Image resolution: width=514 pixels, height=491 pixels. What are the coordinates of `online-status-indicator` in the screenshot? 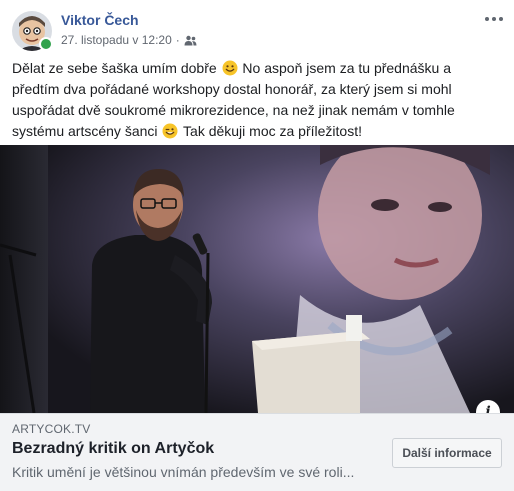 It's located at (46, 44).